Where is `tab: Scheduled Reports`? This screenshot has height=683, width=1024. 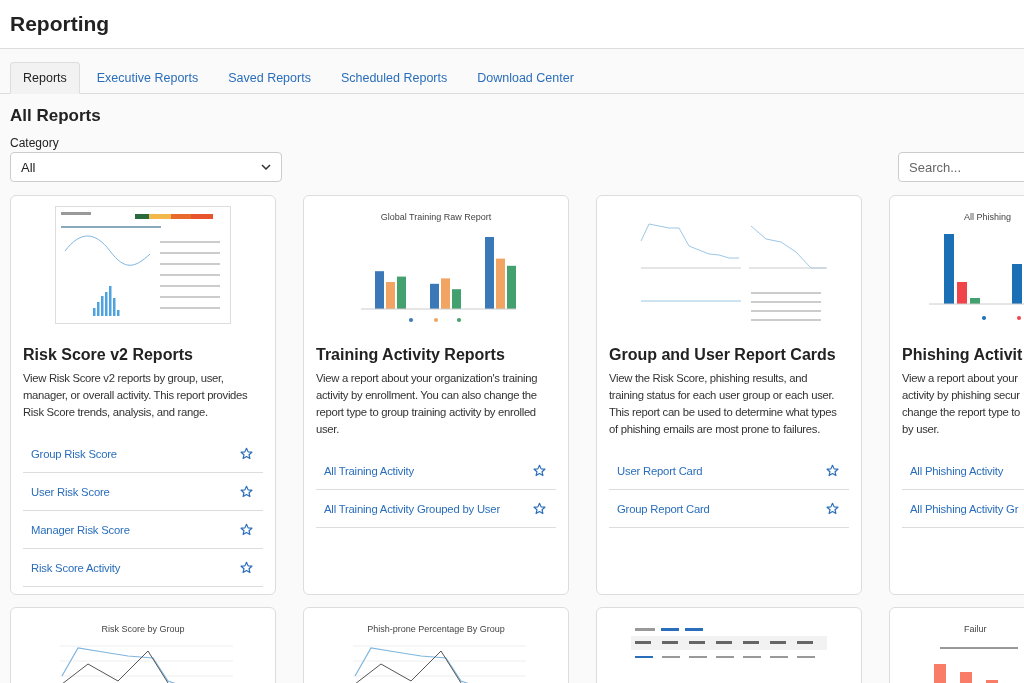
tab: Scheduled Reports is located at coordinates (394, 78).